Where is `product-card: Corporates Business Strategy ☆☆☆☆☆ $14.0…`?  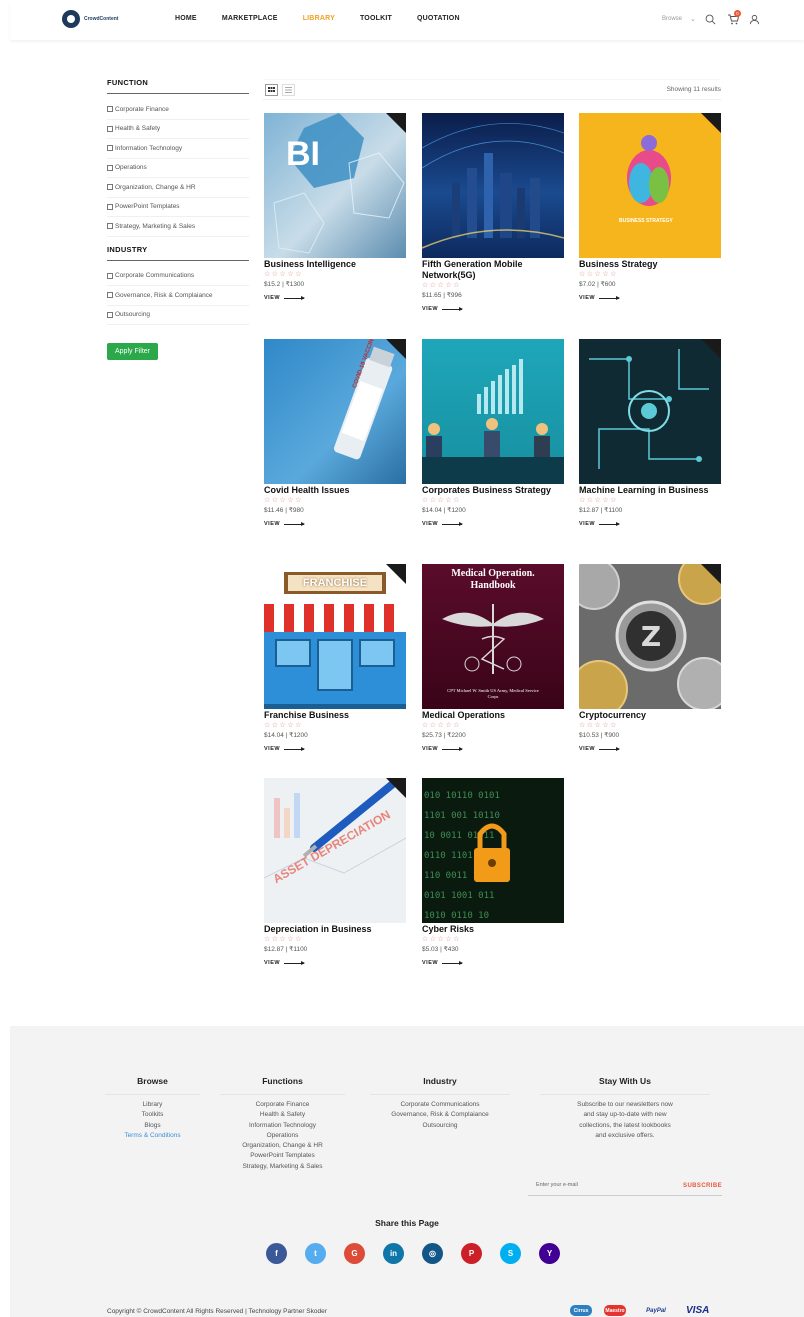 product-card: Corporates Business Strategy ☆☆☆☆☆ $14.0… is located at coordinates (493, 433).